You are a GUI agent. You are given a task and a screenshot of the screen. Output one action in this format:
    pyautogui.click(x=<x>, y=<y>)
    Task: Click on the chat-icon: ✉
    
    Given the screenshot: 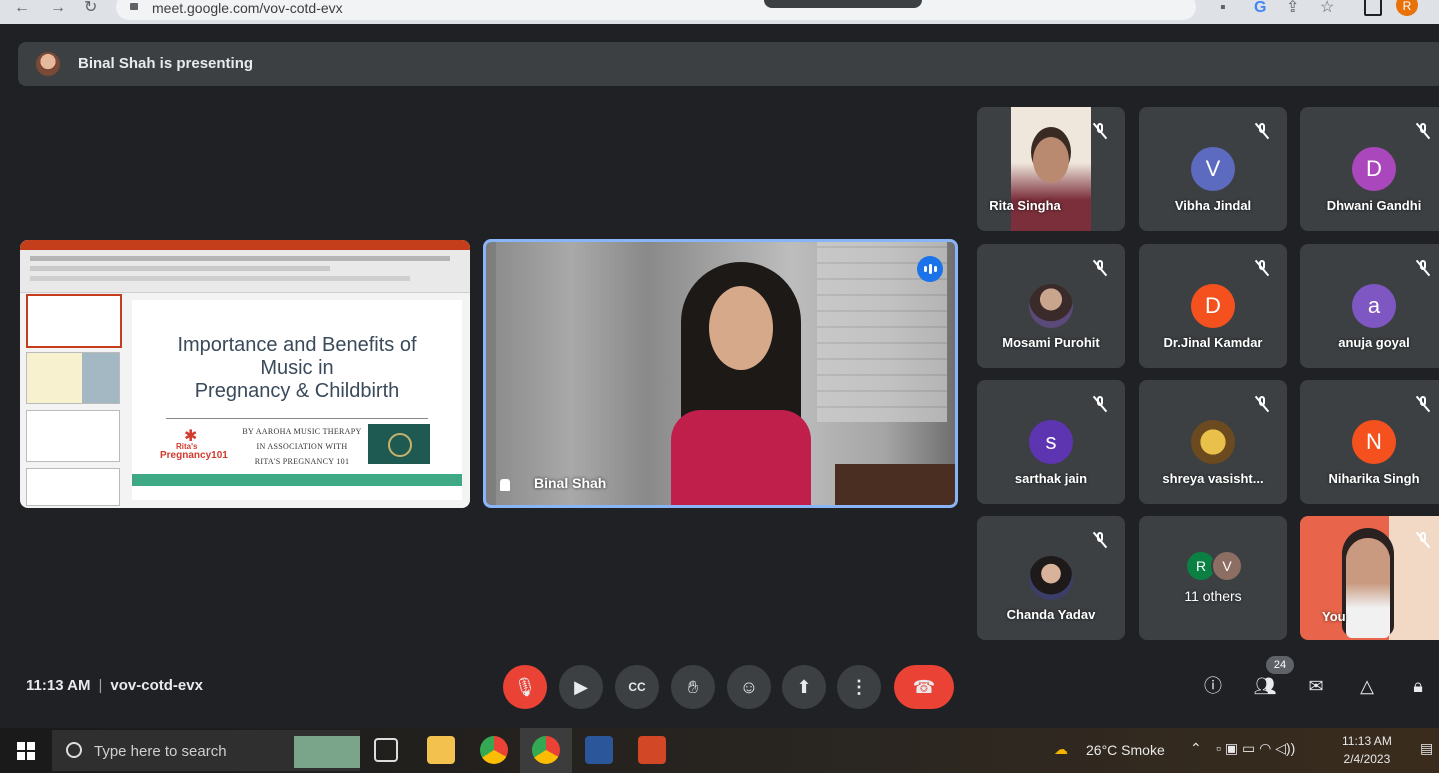 What is the action you would take?
    pyautogui.click(x=1316, y=686)
    